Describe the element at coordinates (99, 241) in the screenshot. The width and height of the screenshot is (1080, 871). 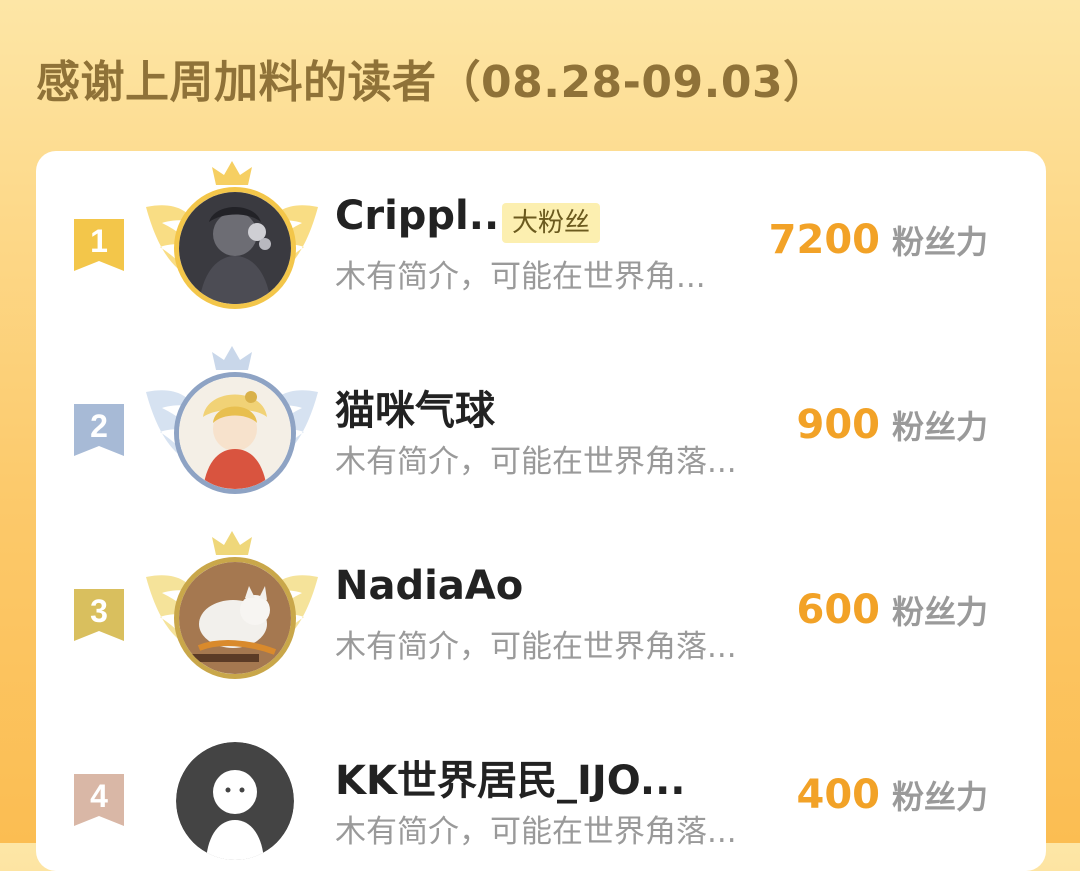
I see `rank-number: 1` at that location.